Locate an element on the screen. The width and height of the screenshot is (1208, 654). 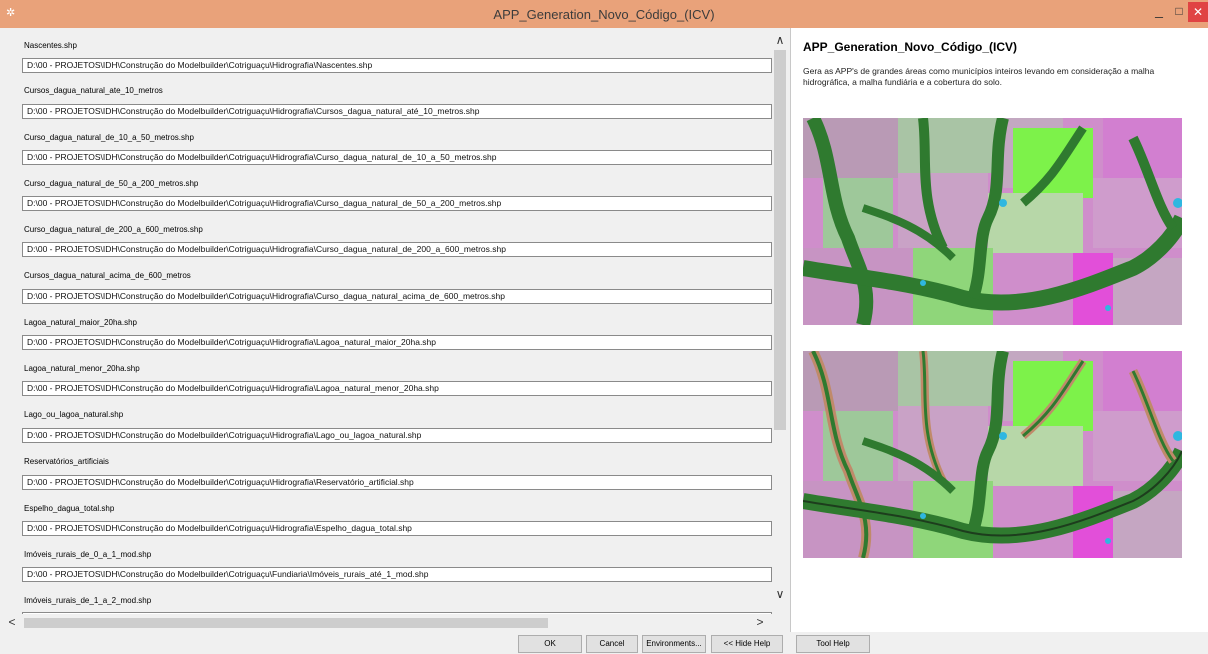
param-label-imoveis-1-2: Imóveis_rurais_de_1_a_2_mod.shp is located at coordinates (88, 600).